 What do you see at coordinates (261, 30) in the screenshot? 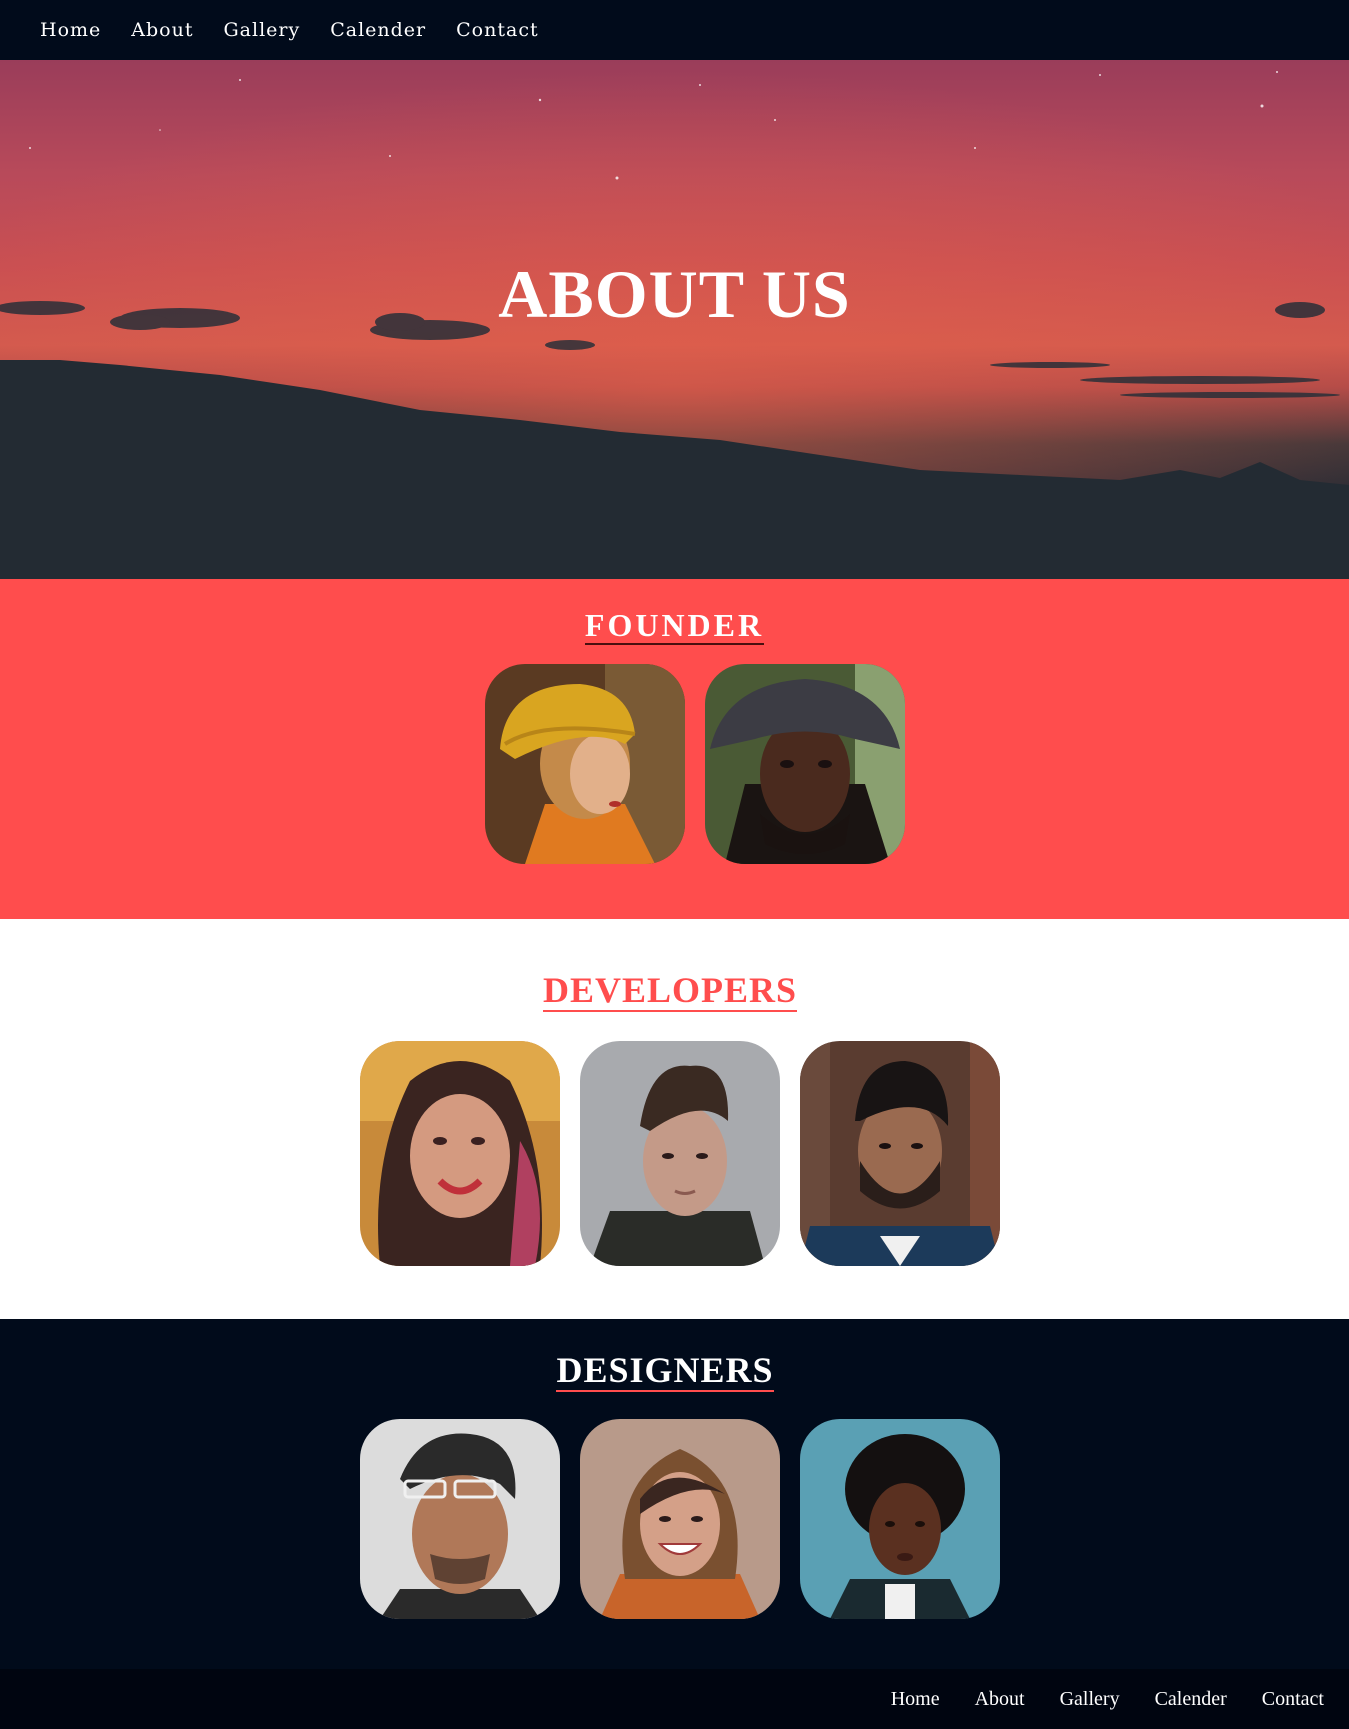
I see `nav-gallery-link: Gallery` at bounding box center [261, 30].